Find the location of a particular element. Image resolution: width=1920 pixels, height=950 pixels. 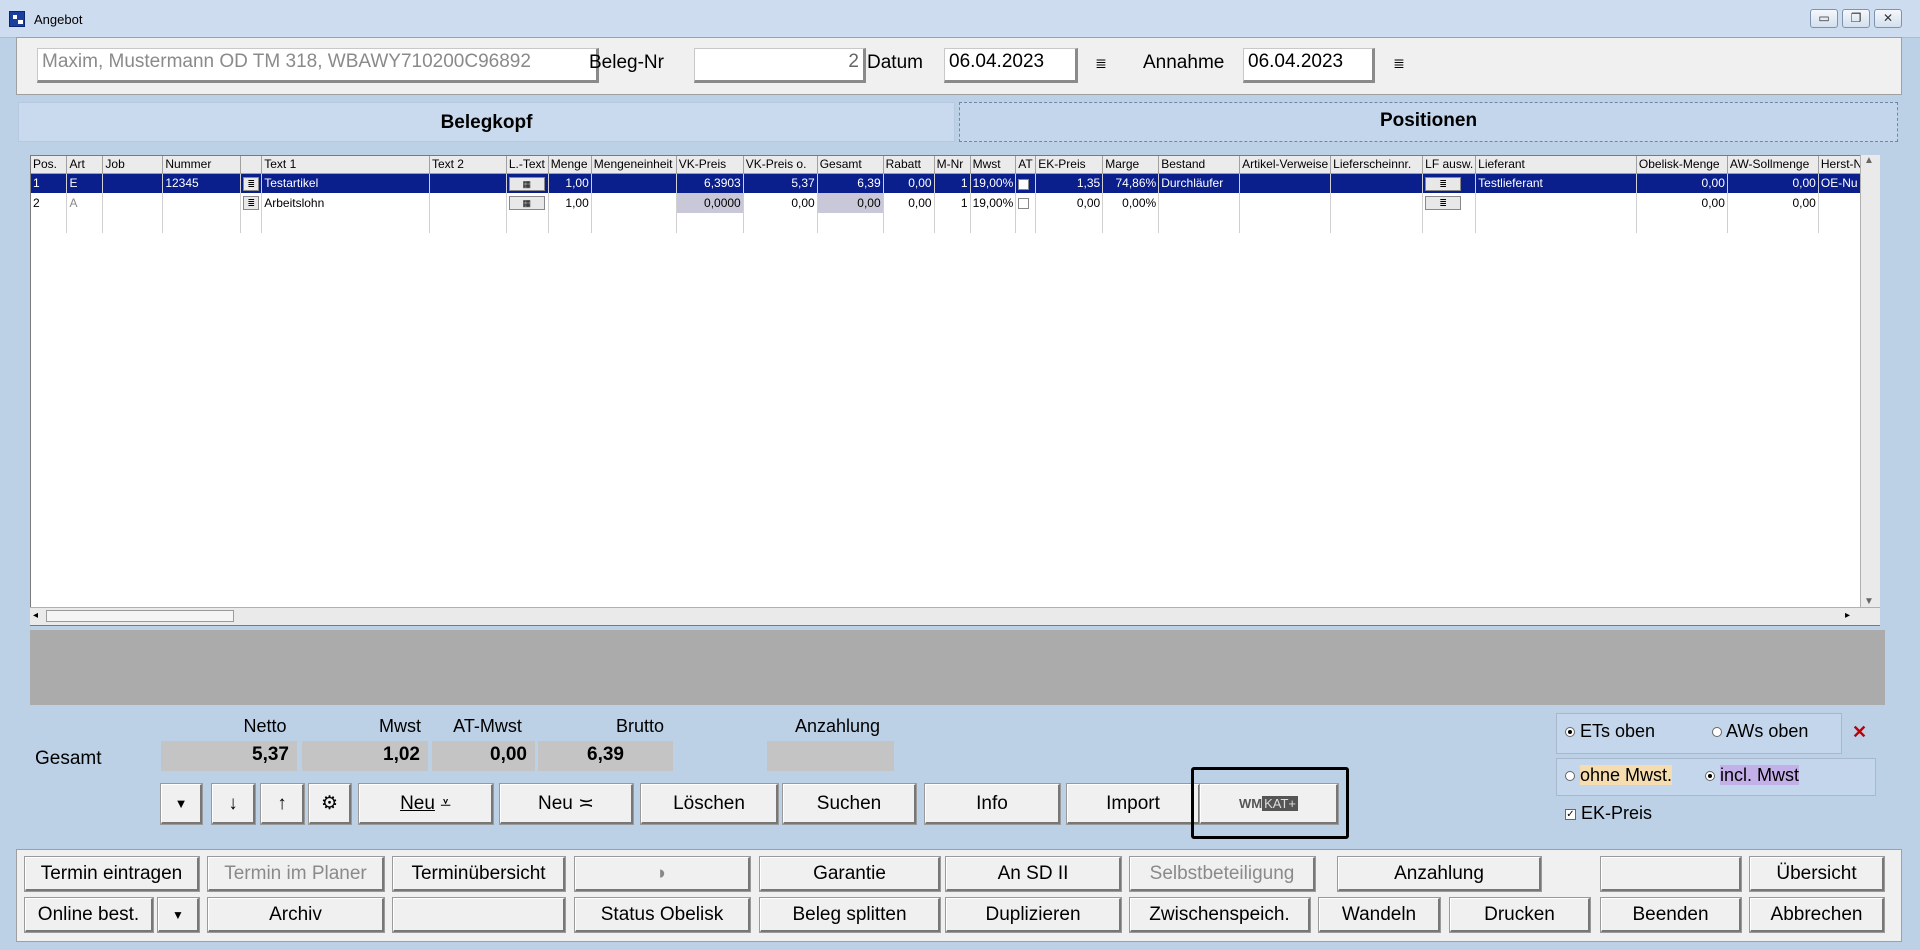

scroll-up-icon: ▲ is located at coordinates (1869, 160).